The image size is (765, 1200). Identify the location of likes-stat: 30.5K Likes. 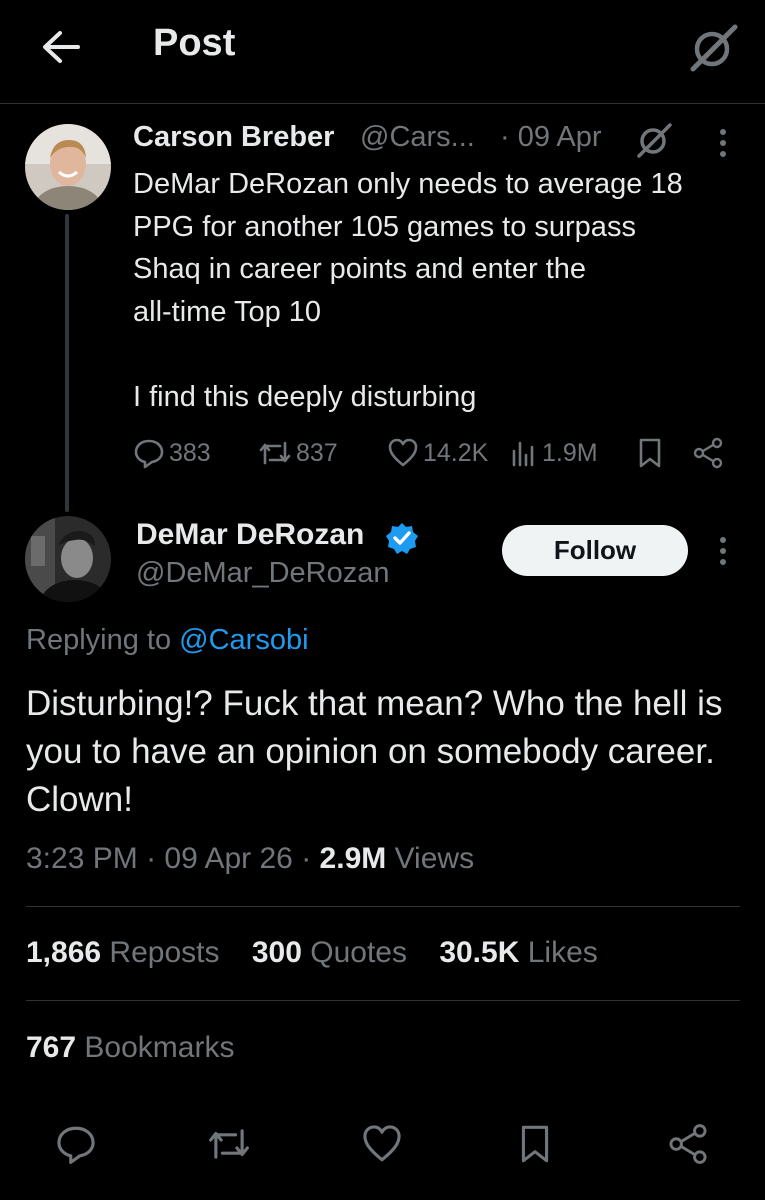
(518, 952).